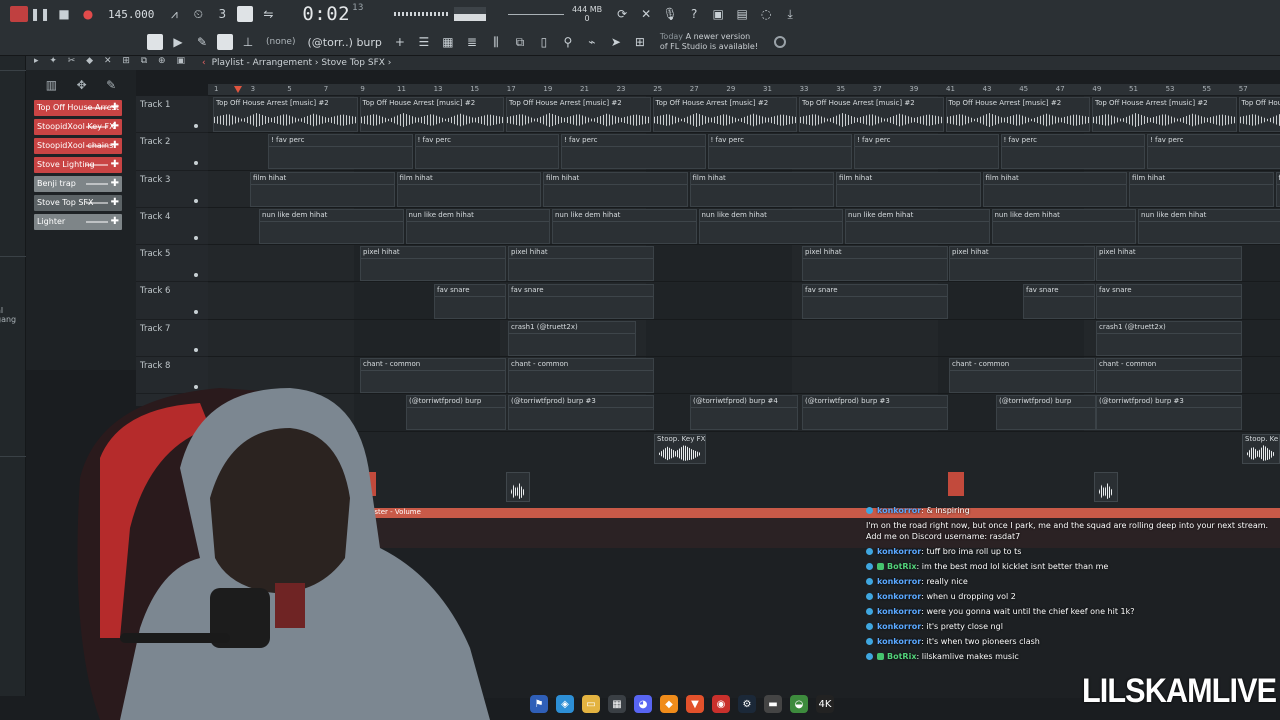 This screenshot has height=720, width=1280. I want to click on green-app-icon: ◒, so click(799, 704).